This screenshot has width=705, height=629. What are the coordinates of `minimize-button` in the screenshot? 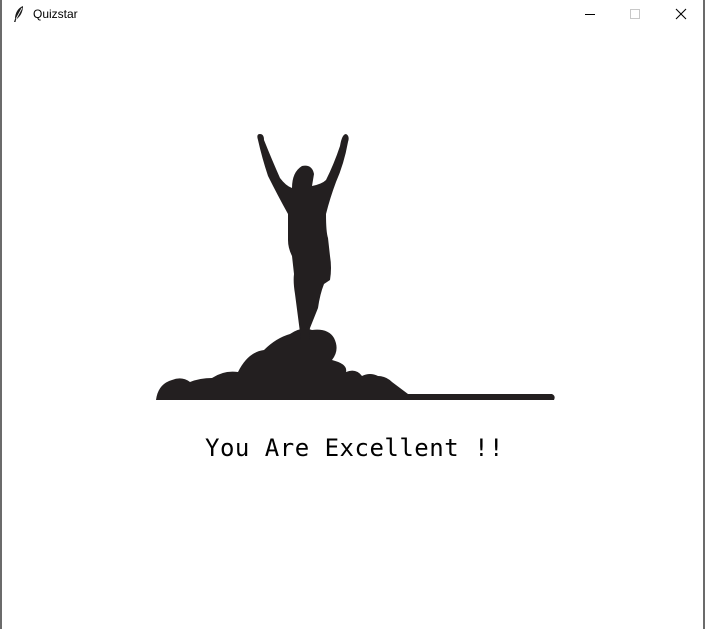 It's located at (589, 14).